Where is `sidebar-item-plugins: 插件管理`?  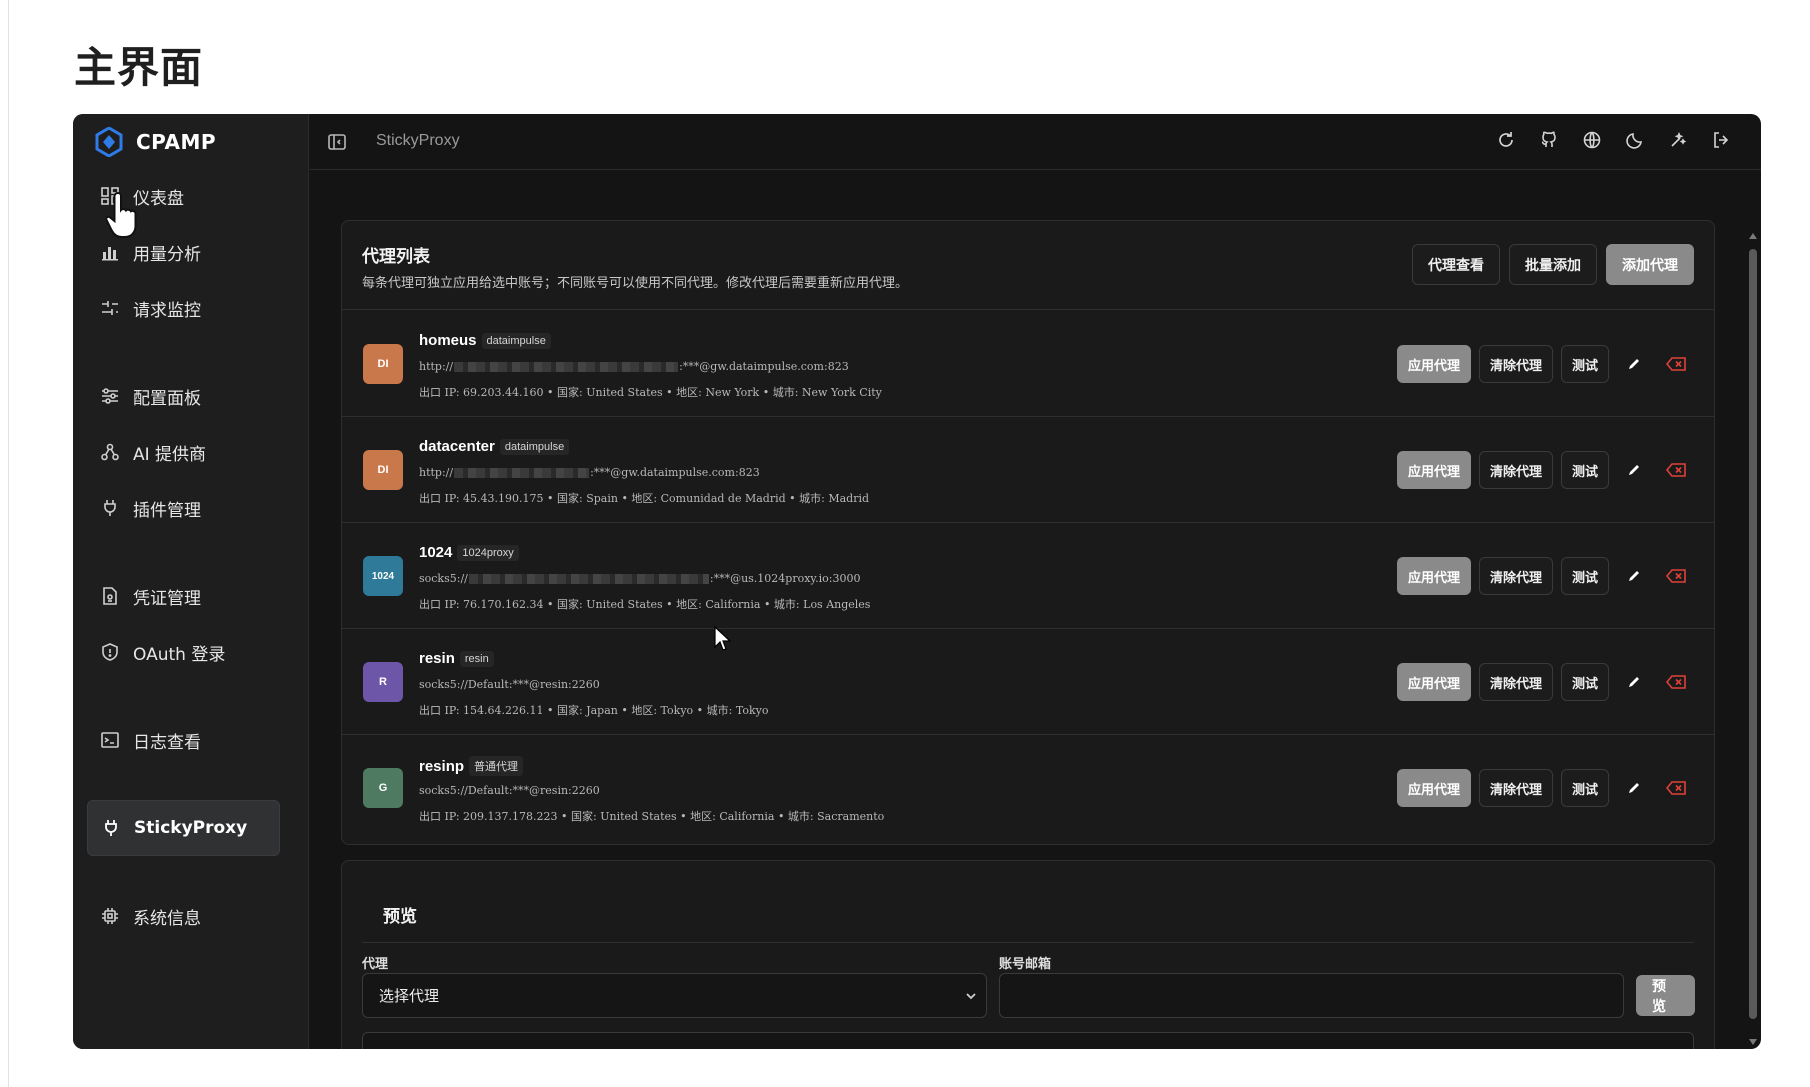 sidebar-item-plugins: 插件管理 is located at coordinates (183, 508).